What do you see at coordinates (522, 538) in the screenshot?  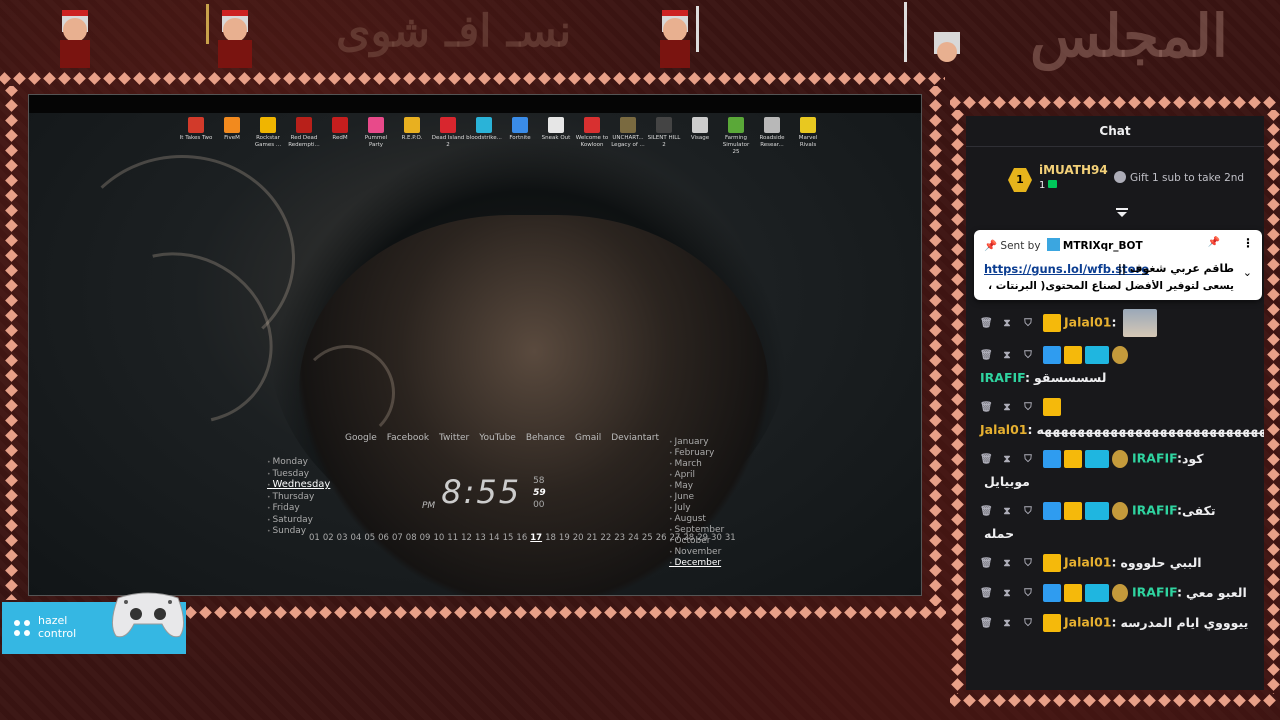 I see `date-item: 16` at bounding box center [522, 538].